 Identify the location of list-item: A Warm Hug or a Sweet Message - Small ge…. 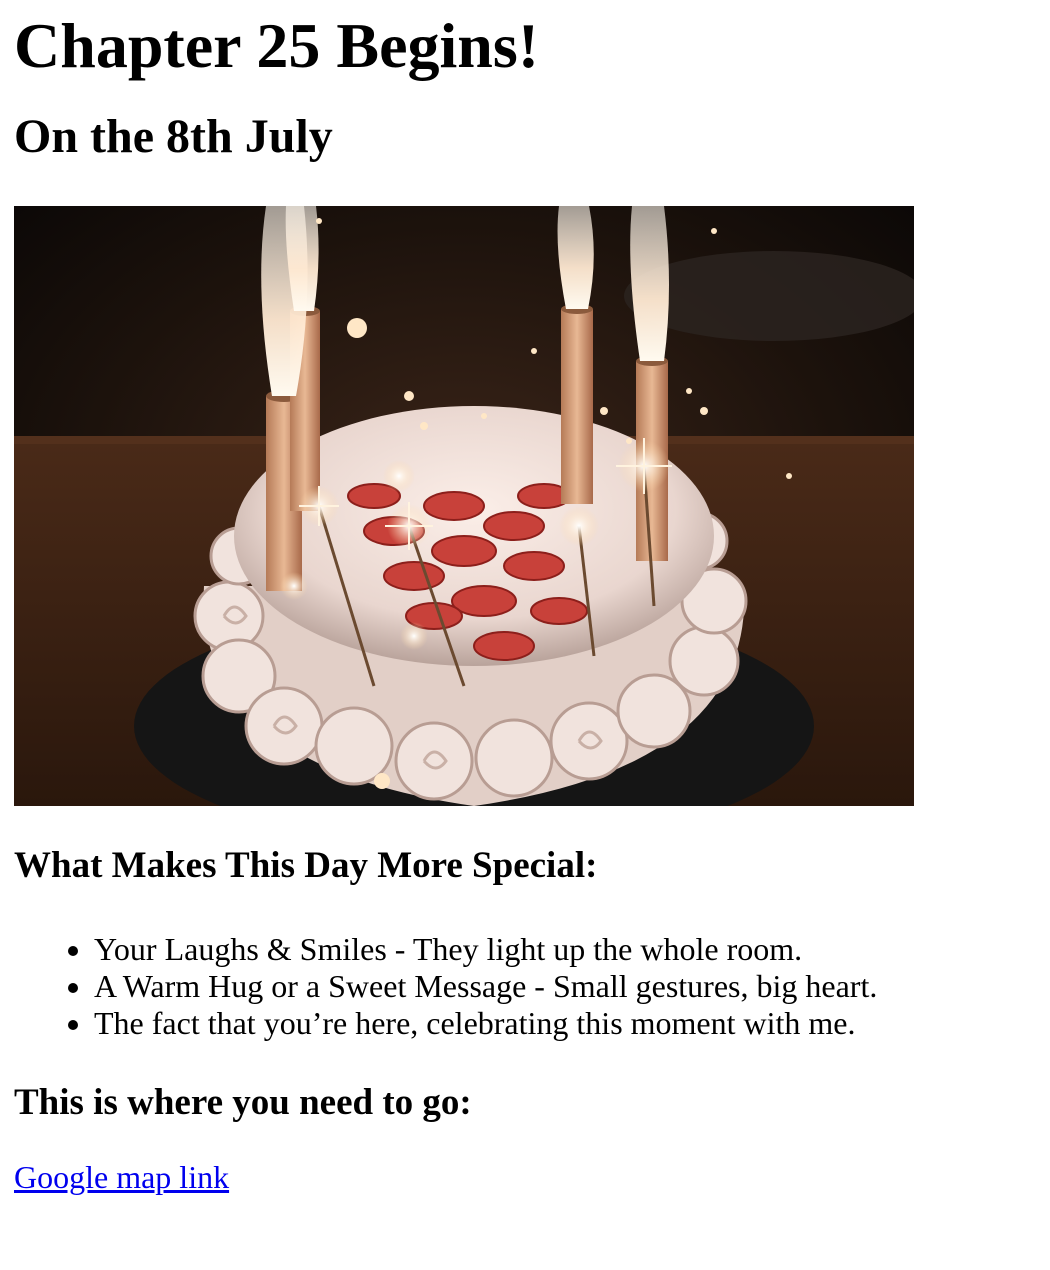
(565, 986).